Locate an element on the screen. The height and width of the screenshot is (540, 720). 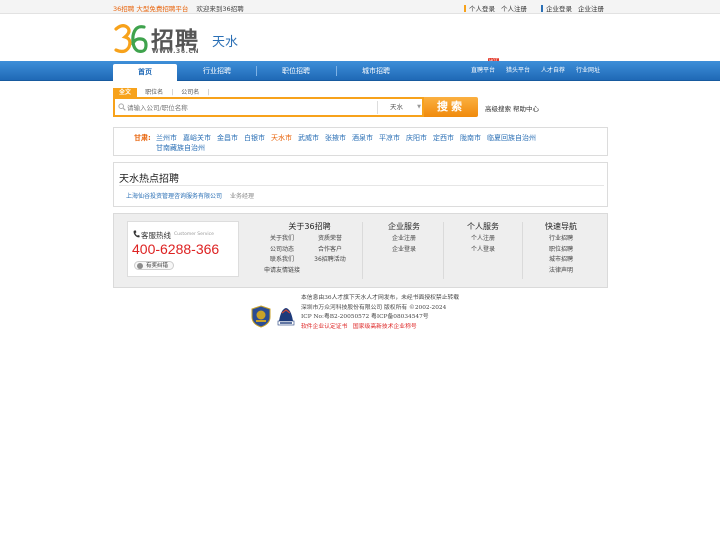
footer-link: 合作客户 is located at coordinates (330, 250).